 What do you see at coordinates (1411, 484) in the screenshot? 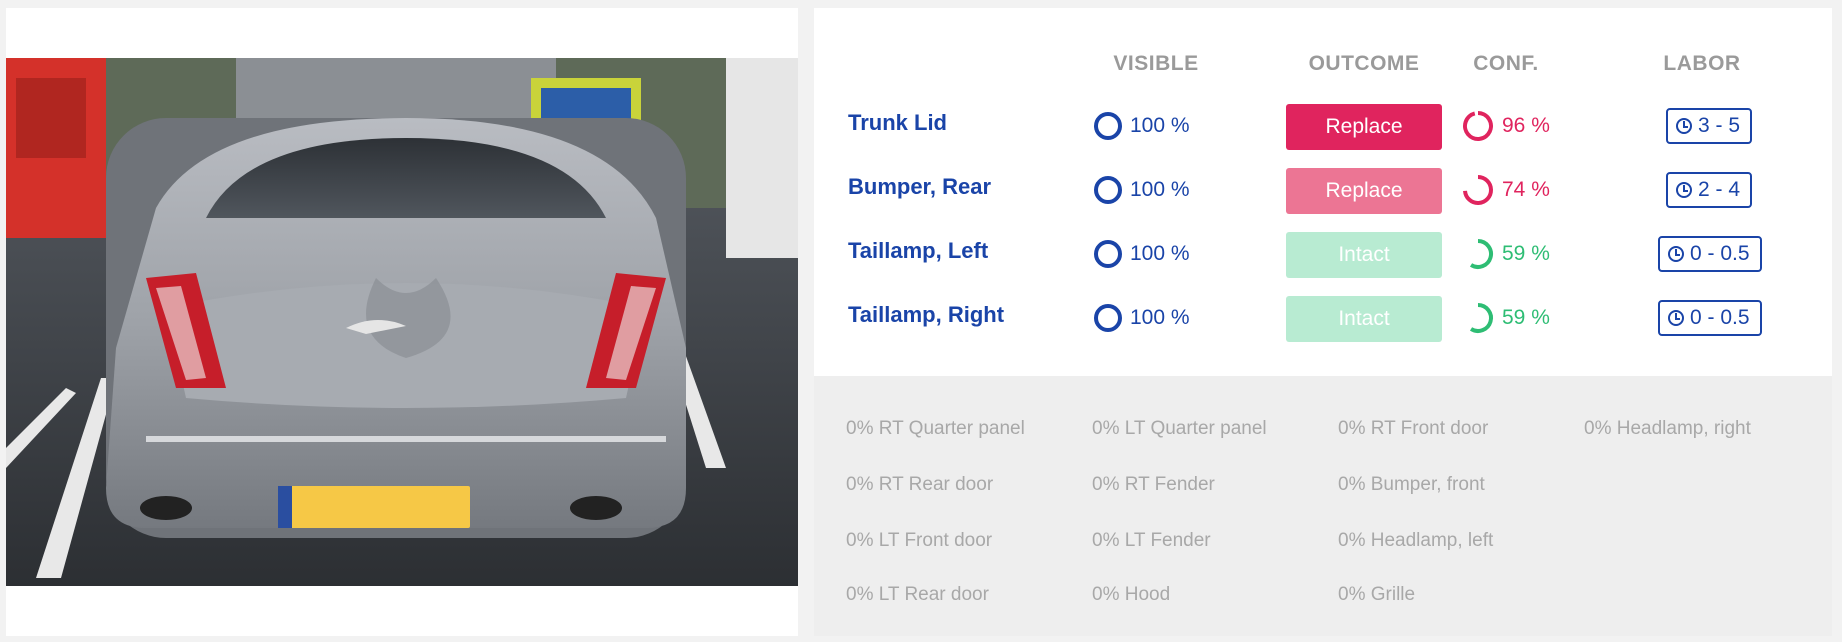
I see `list-item: 0% Bumper, front` at bounding box center [1411, 484].